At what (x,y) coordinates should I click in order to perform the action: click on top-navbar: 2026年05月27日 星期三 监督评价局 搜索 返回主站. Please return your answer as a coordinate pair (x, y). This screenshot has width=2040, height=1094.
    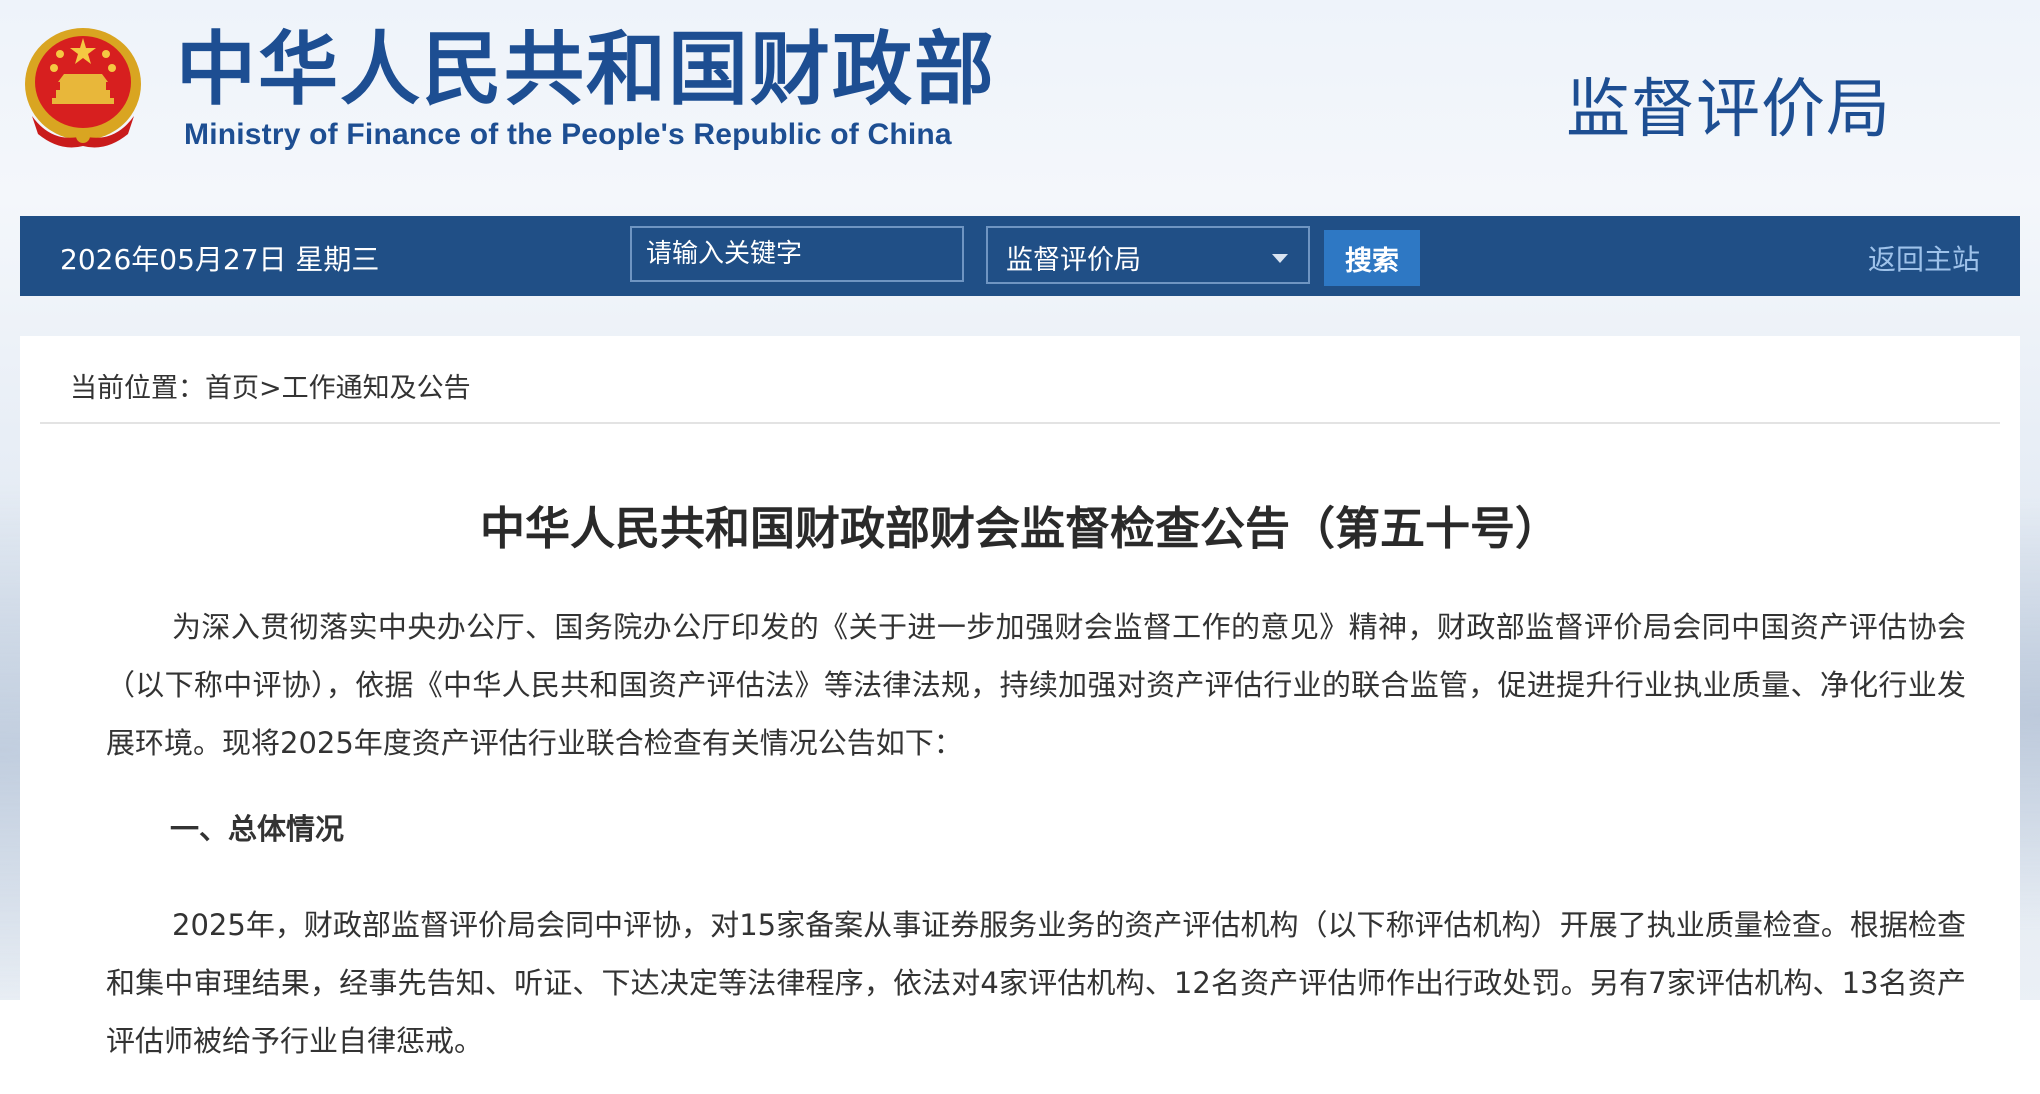
    Looking at the image, I should click on (1020, 256).